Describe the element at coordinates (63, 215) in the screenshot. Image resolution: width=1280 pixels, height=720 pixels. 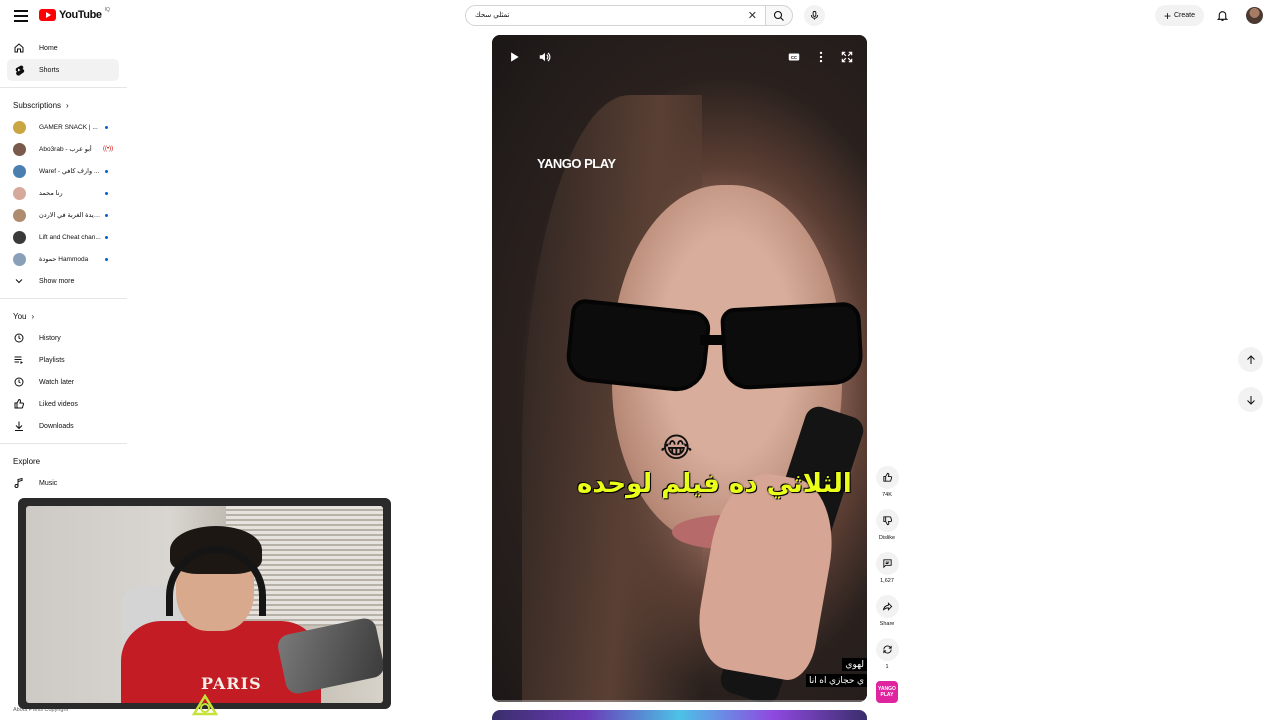
I see `sidebar-item-subscription: جريدة الغربة في الاردن` at that location.